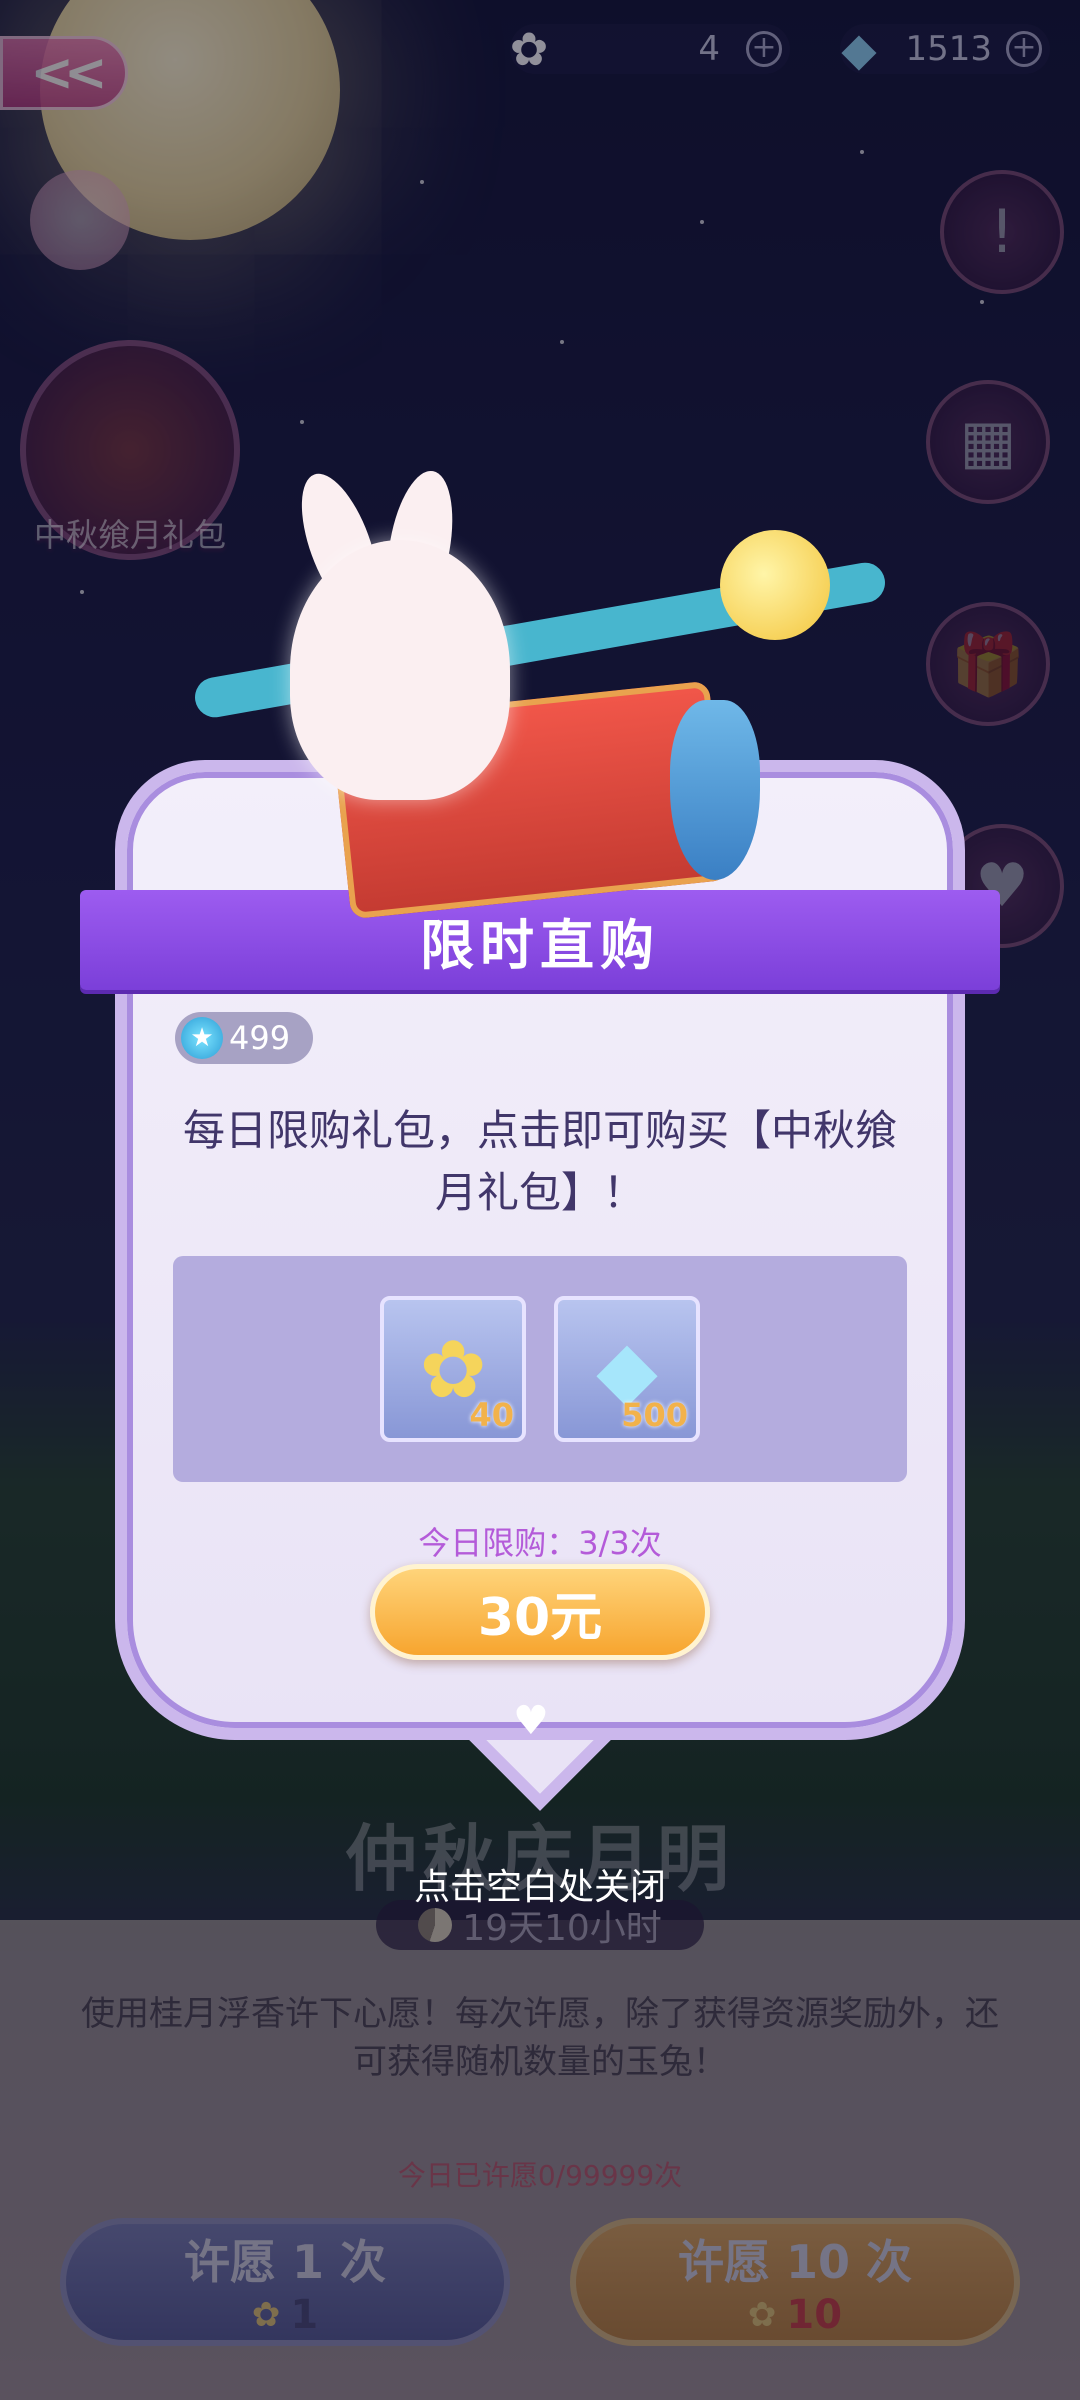 This screenshot has height=2400, width=1080. What do you see at coordinates (540, 945) in the screenshot?
I see `modal-title: 限时直购` at bounding box center [540, 945].